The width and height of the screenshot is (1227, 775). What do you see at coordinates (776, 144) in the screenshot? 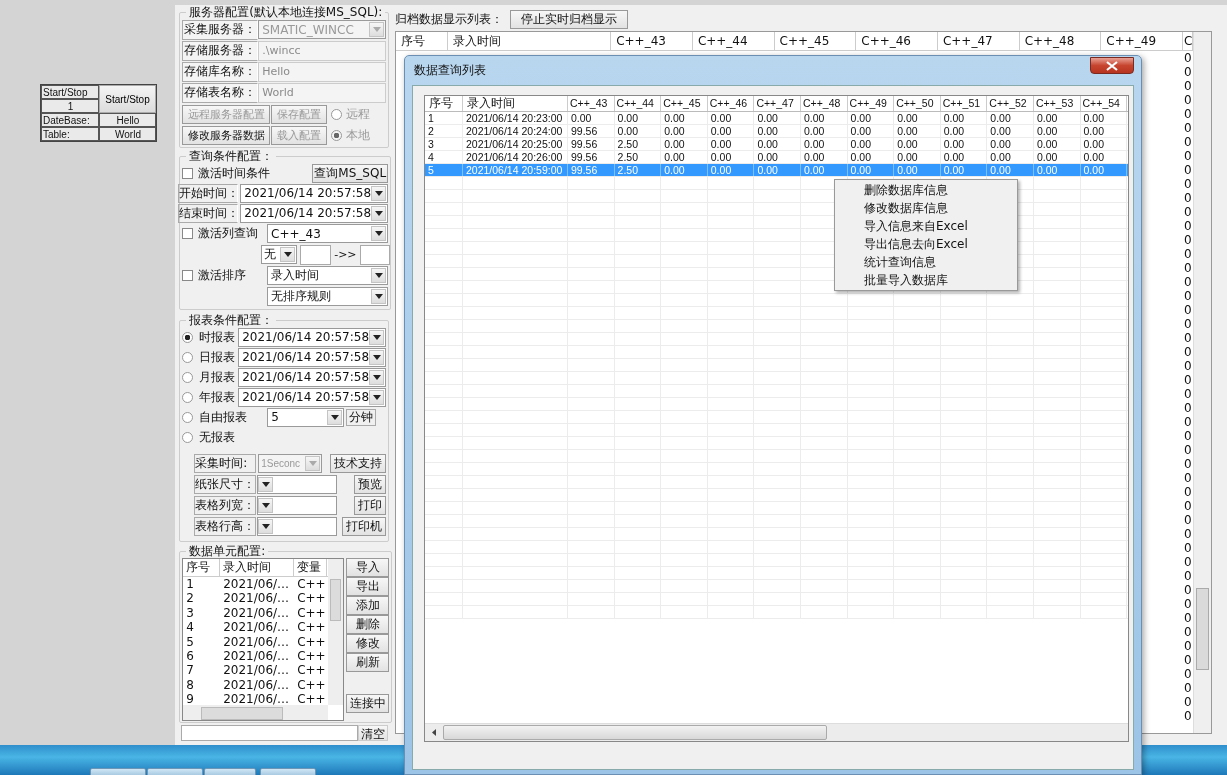
I see `table-row: 3 2021/06/14 20:25:00 99.56 2.50 0.00 0.00 0.00 0.00 0.00 0.00 0.00 0.00 0.00 0.00` at bounding box center [776, 144].